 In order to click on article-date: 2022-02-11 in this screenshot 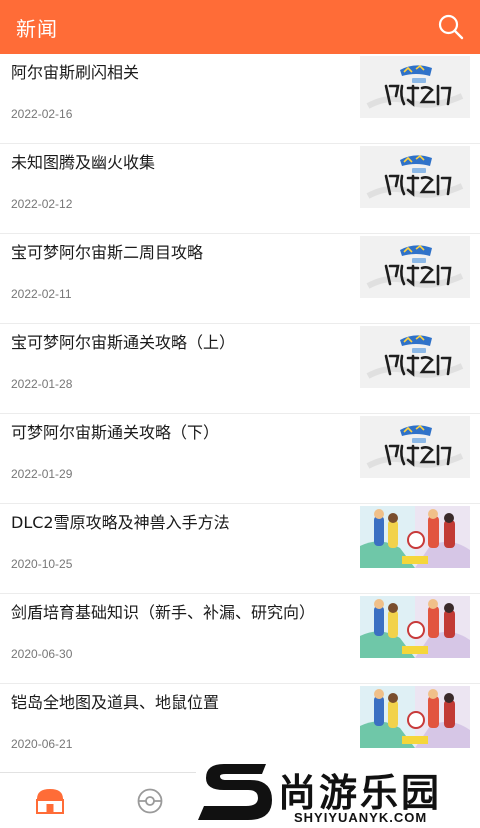, I will do `click(41, 294)`.